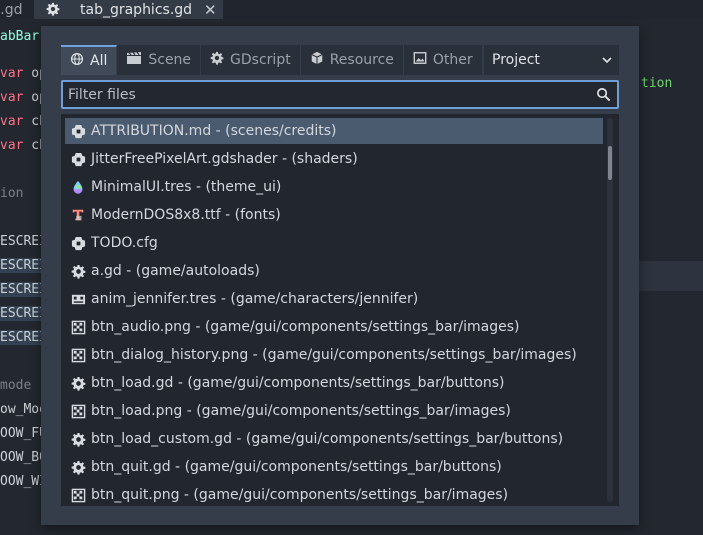 This screenshot has height=535, width=703. I want to click on code-line: OOW_FU, so click(23, 433).